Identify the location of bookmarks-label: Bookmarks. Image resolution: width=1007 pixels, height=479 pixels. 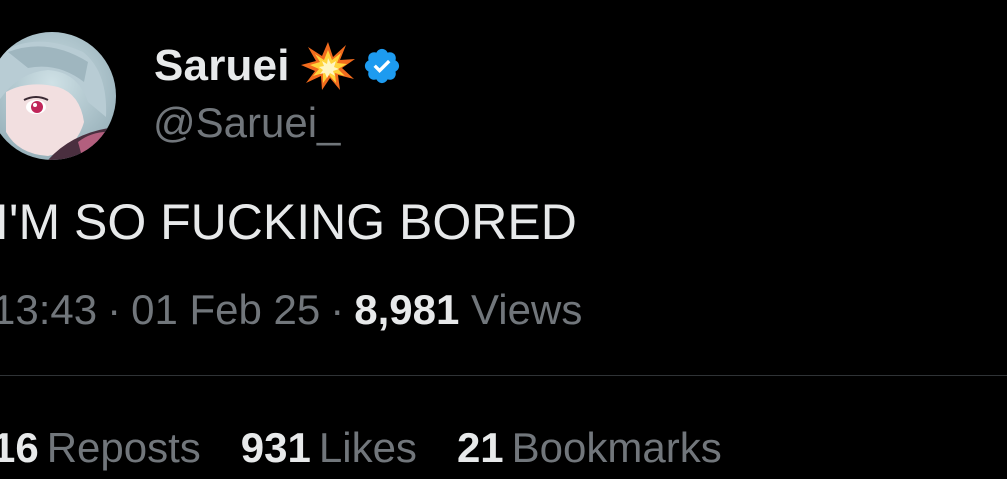
(616, 447).